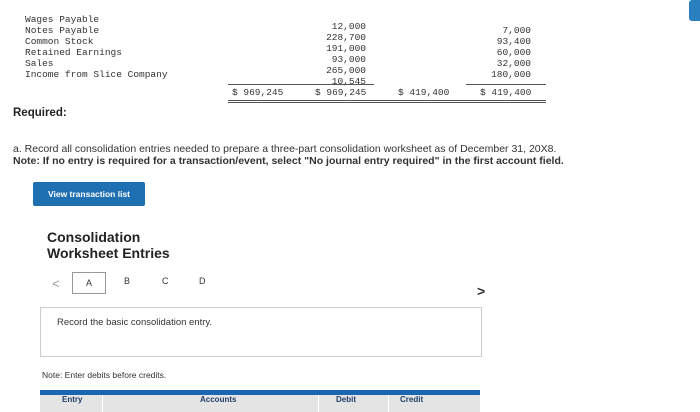 Image resolution: width=700 pixels, height=412 pixels. I want to click on debits-note: Note: Enter debits before credits., so click(104, 375).